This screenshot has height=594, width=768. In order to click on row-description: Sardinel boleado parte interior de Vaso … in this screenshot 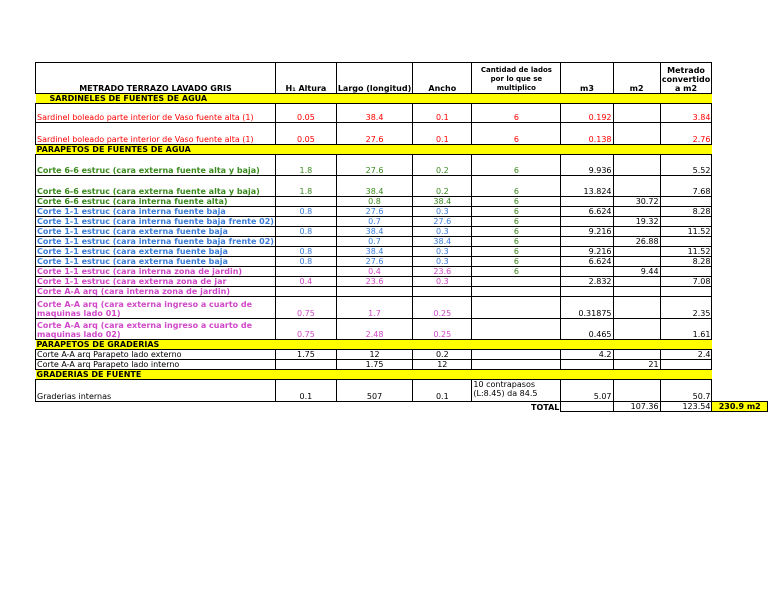, I will do `click(155, 133)`.